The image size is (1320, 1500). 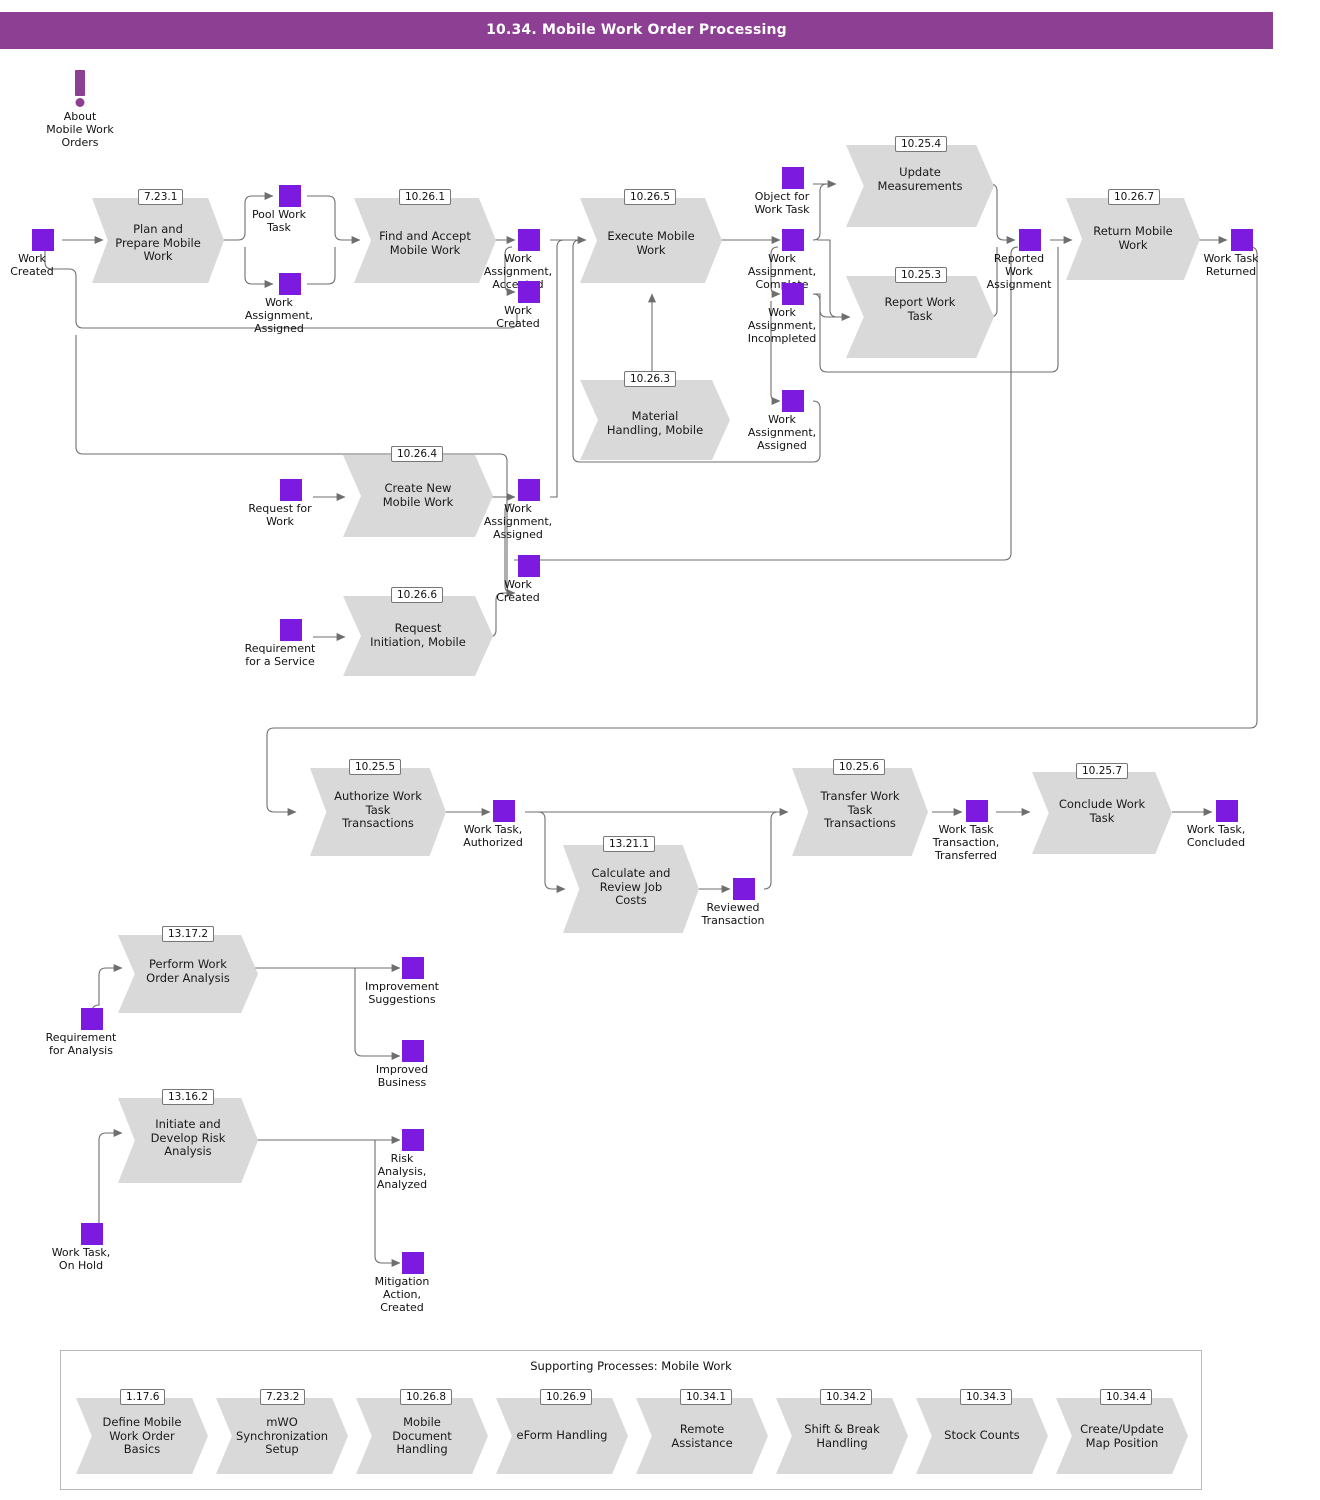 I want to click on process-update-measurements: 10.25.4 Update Measurements, so click(x=922, y=183).